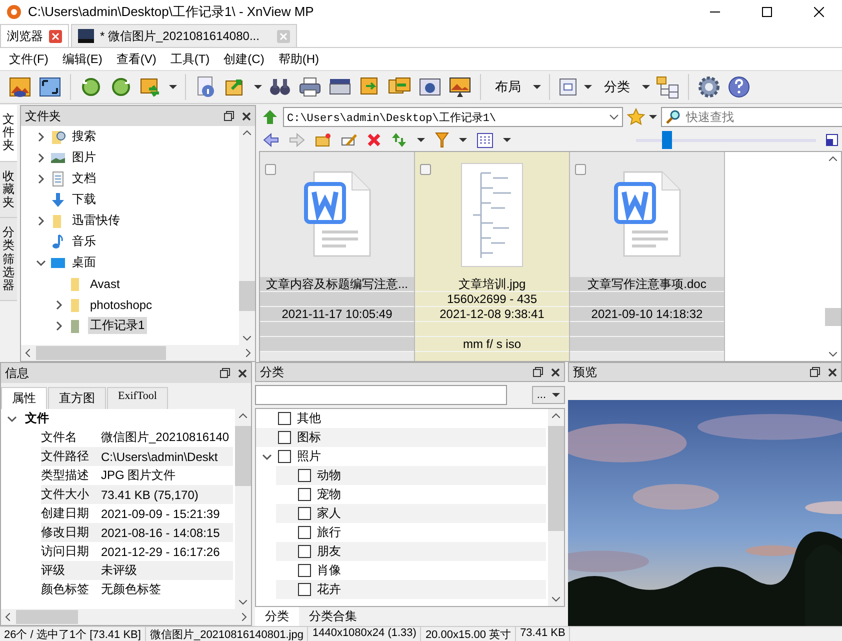 The height and width of the screenshot is (641, 842). Describe the element at coordinates (568, 87) in the screenshot. I see `filmstrip-icon` at that location.